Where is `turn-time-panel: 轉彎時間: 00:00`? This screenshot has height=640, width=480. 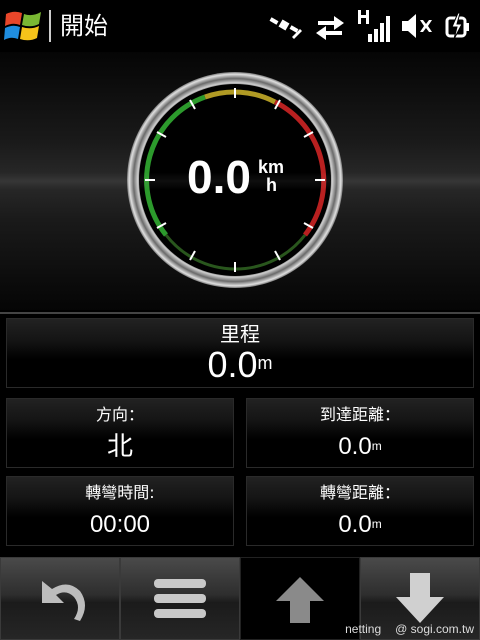 turn-time-panel: 轉彎時間: 00:00 is located at coordinates (120, 511).